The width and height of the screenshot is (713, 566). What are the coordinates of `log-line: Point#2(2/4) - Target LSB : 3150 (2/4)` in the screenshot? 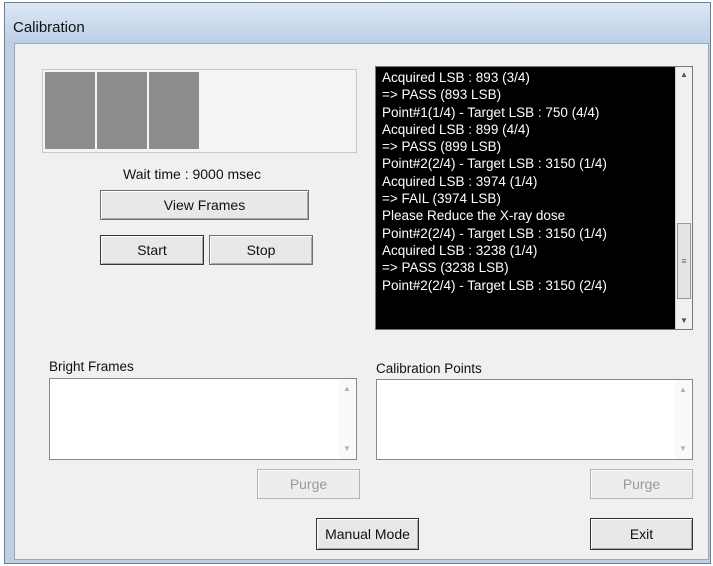 It's located at (494, 285).